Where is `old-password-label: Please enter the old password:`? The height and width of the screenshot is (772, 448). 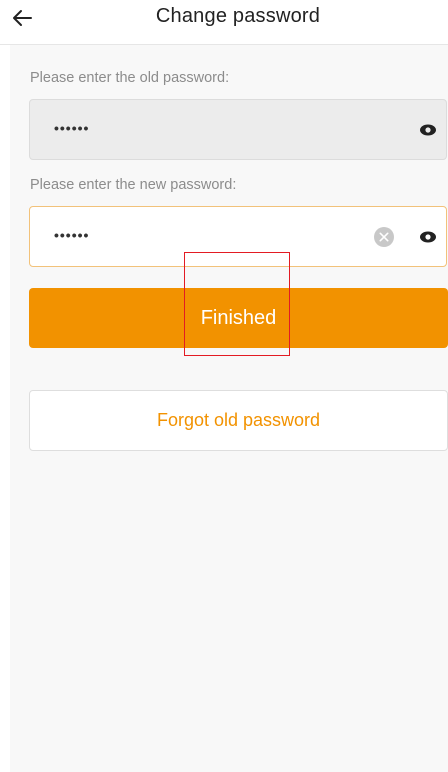 old-password-label: Please enter the old password: is located at coordinates (130, 78).